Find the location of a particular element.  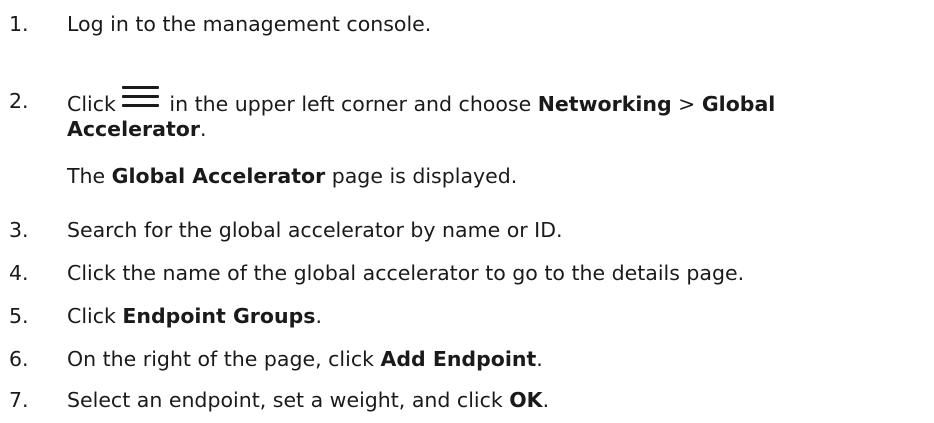

step-text: Accelerator. is located at coordinates (137, 129).